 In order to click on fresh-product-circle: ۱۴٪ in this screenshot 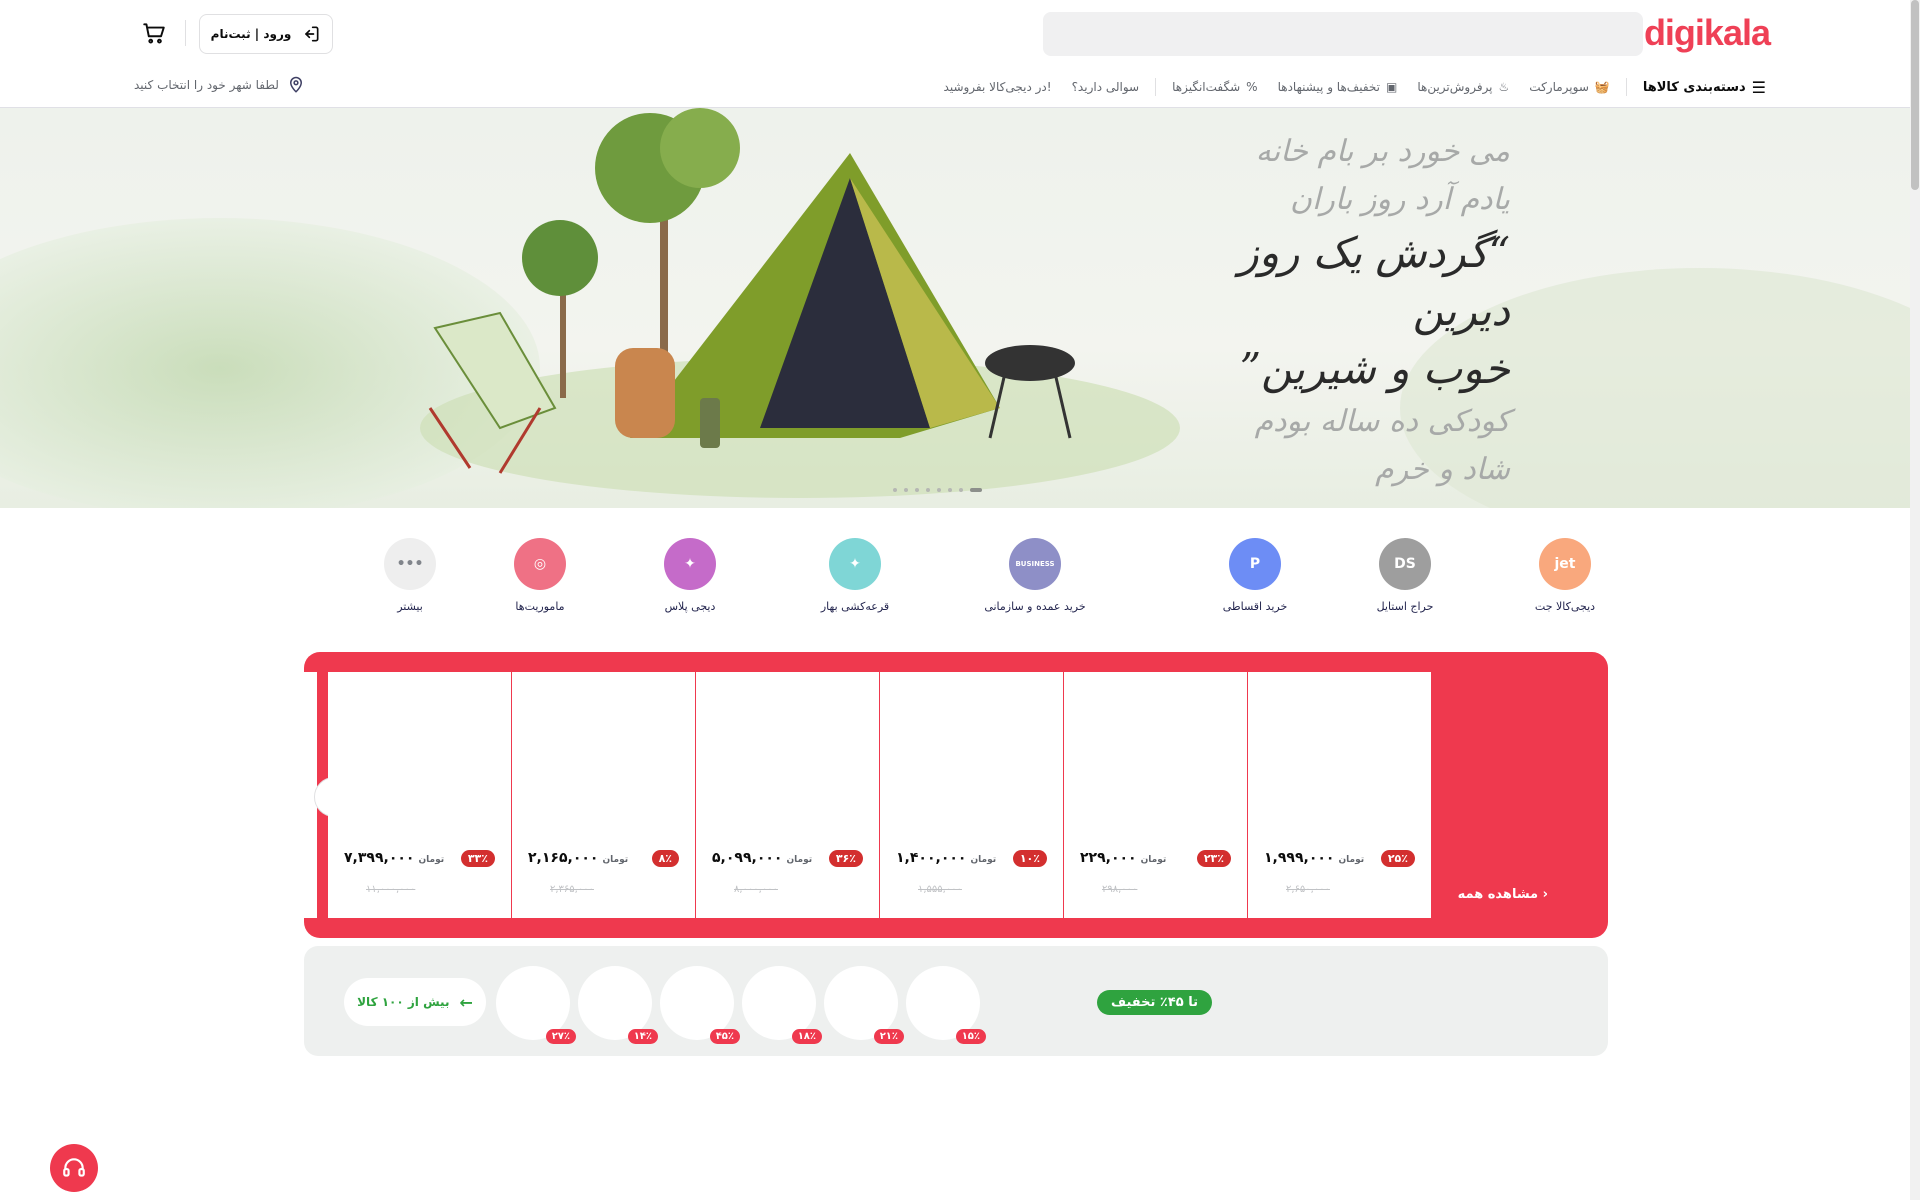, I will do `click(618, 1005)`.